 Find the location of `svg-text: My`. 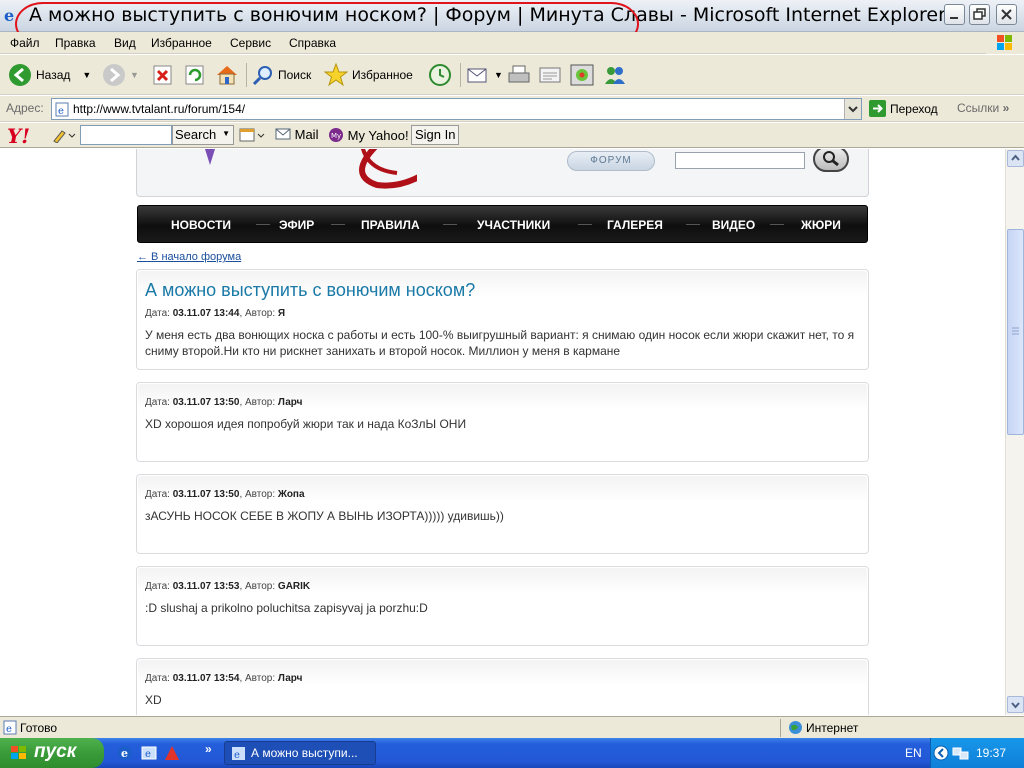

svg-text: My is located at coordinates (336, 136).